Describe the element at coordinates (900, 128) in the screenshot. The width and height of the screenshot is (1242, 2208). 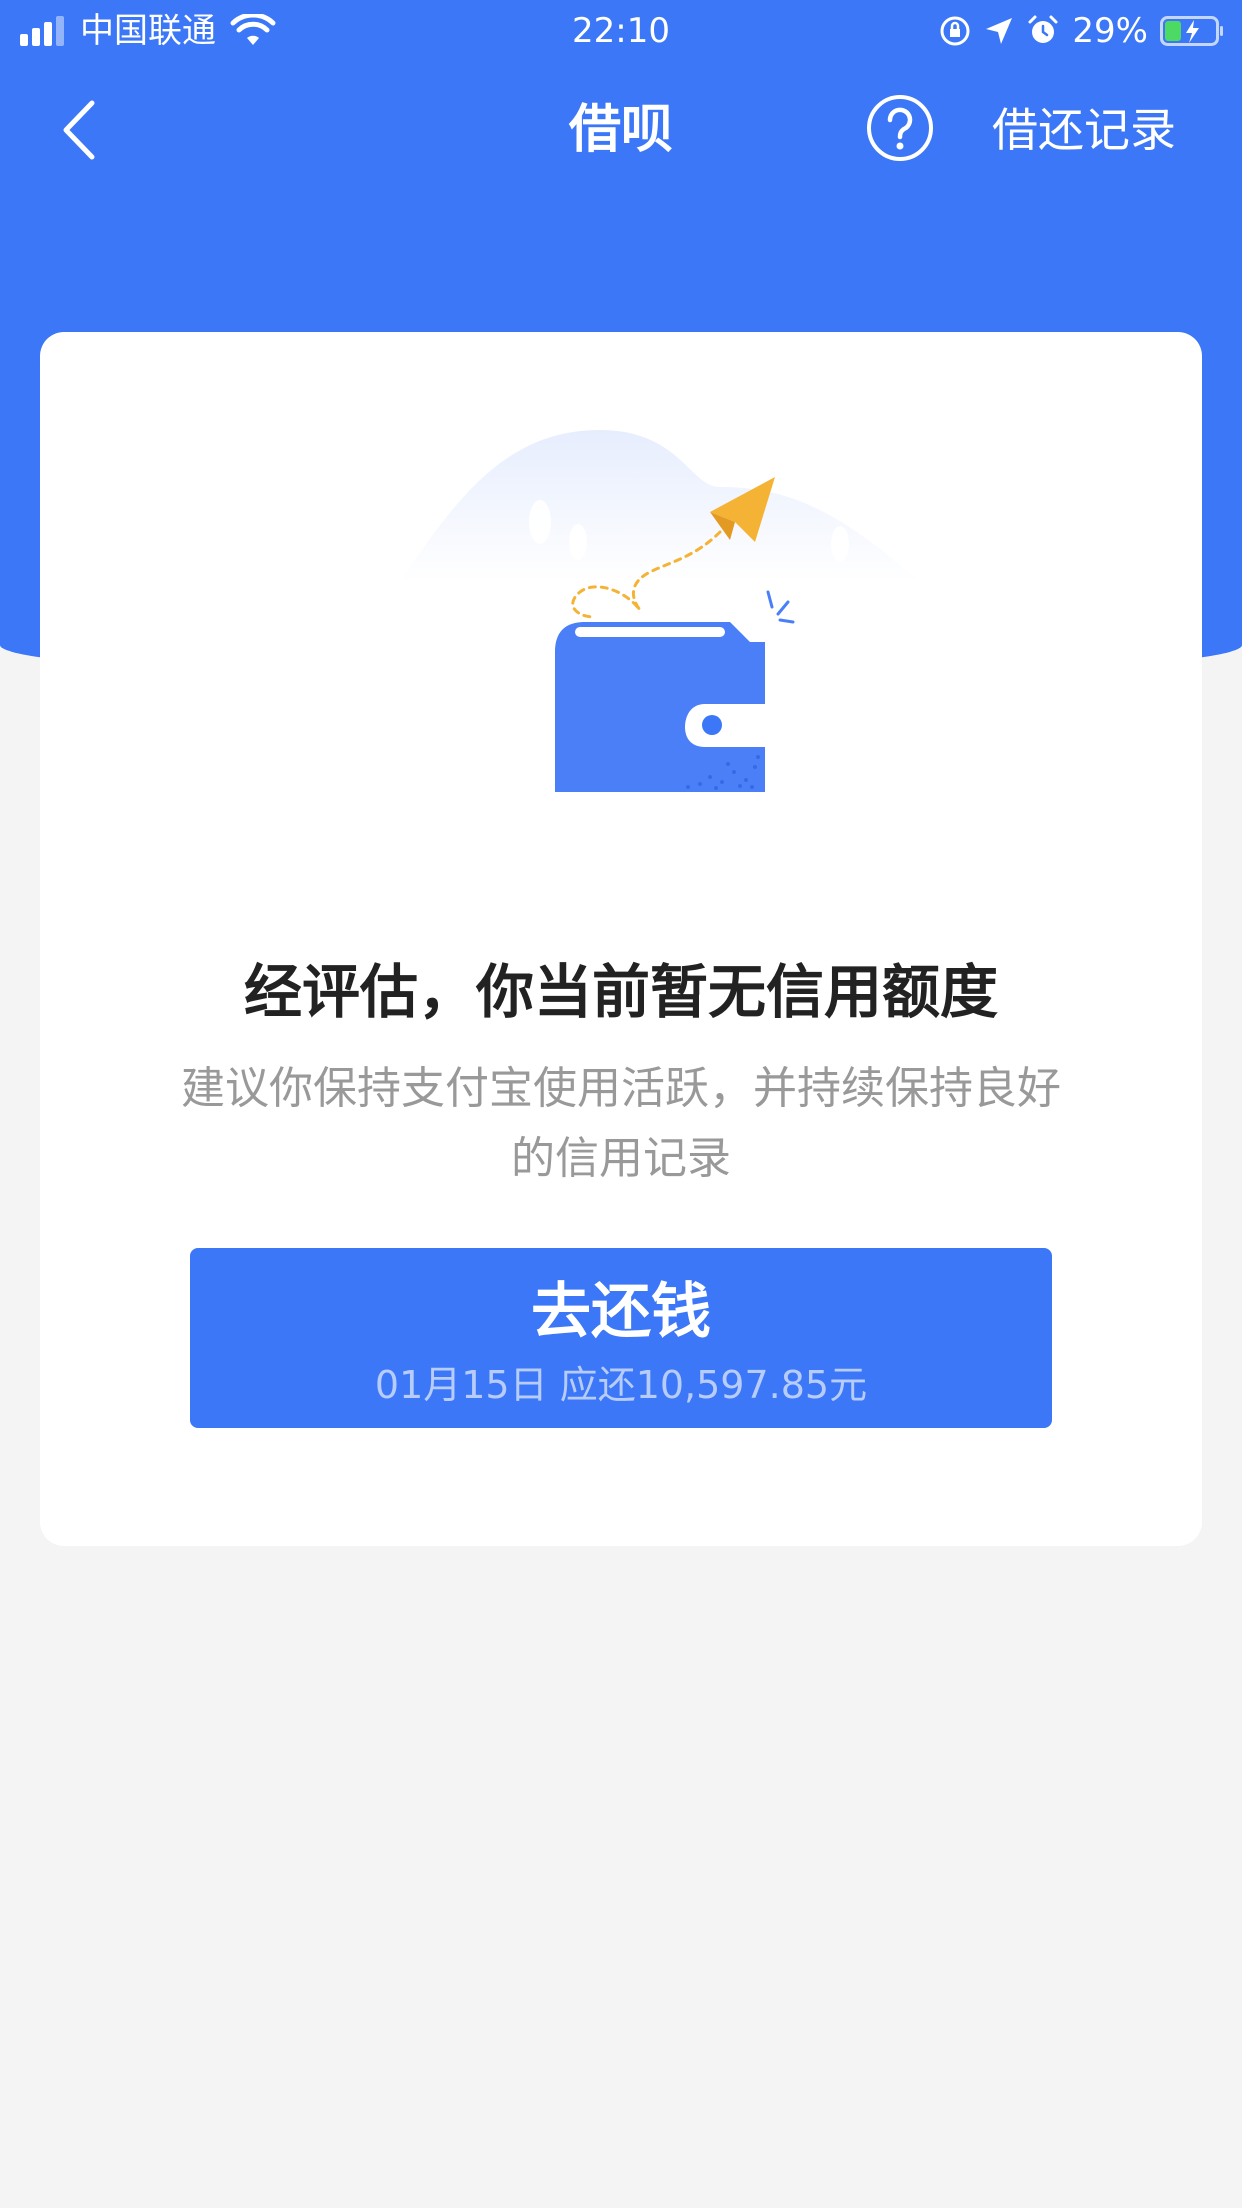
I see `question-circle-icon` at that location.